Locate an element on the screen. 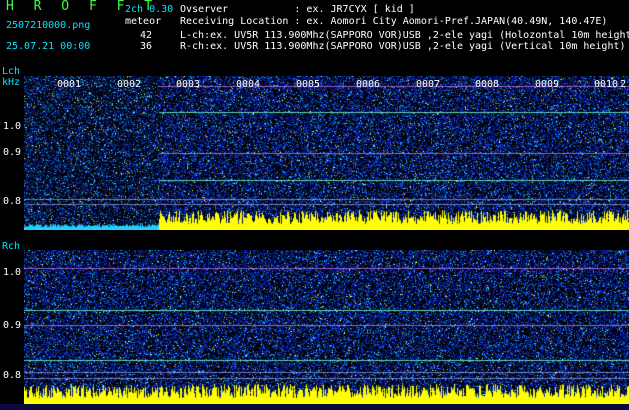 The height and width of the screenshot is (410, 629). lch-unit: kHz is located at coordinates (11, 82).